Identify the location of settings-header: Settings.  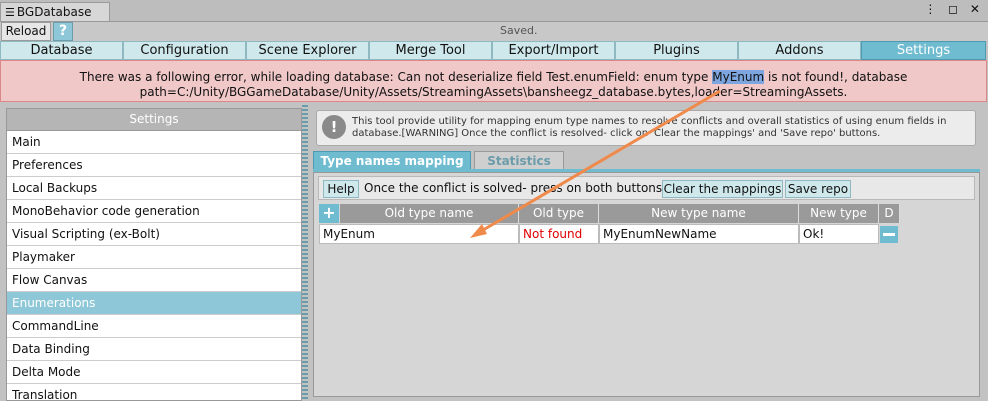
(154, 120).